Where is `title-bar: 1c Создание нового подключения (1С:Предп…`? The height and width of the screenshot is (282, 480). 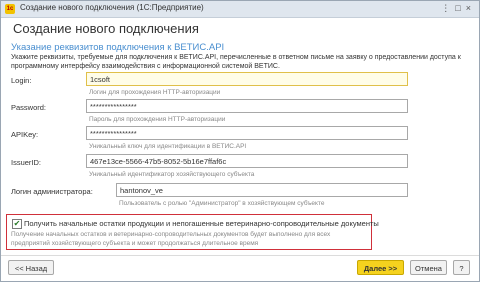 title-bar: 1c Создание нового подключения (1С:Предп… is located at coordinates (240, 9).